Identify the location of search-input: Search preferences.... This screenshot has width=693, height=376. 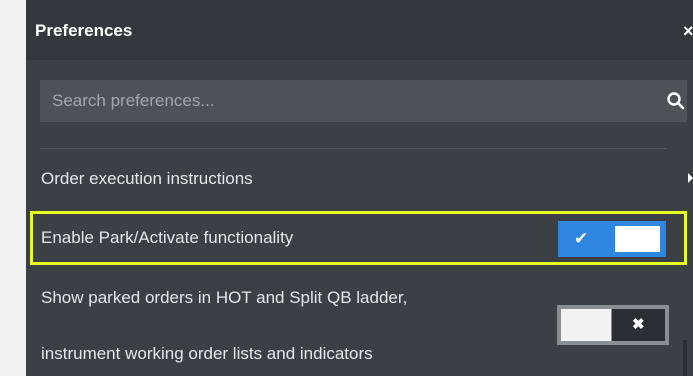
(363, 101).